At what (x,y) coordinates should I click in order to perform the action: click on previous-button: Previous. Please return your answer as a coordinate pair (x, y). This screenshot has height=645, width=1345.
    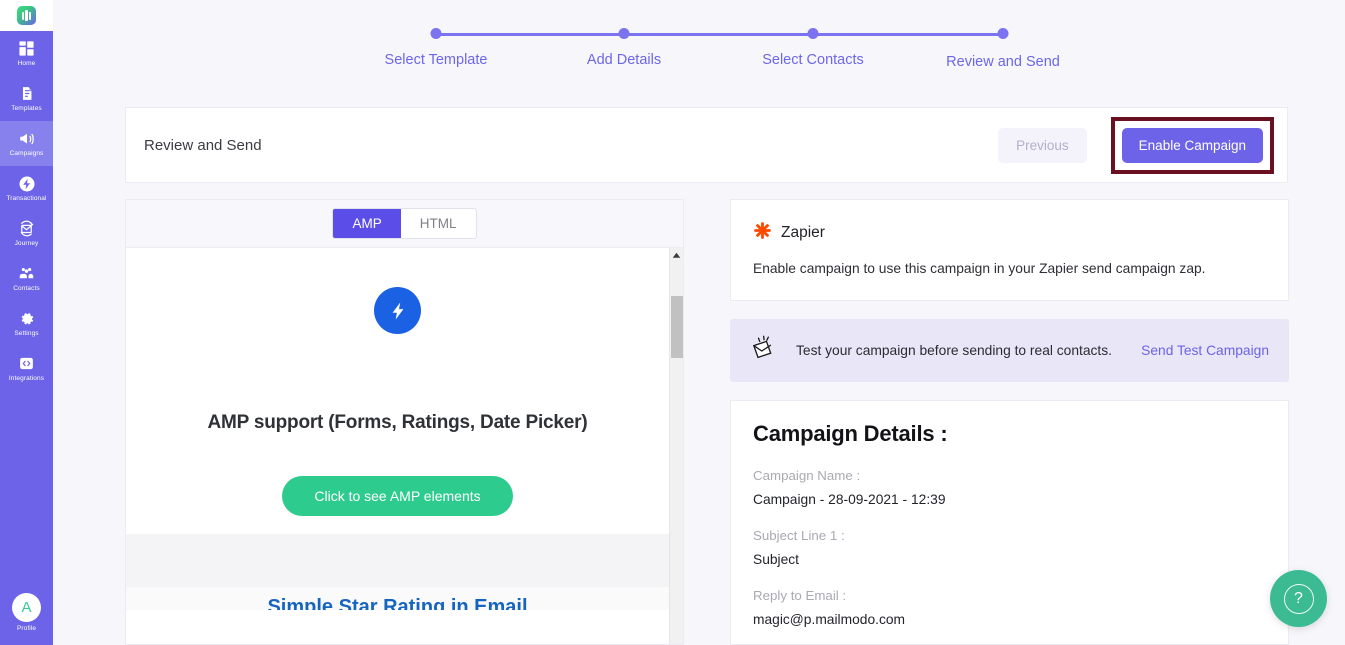
    Looking at the image, I should click on (1042, 145).